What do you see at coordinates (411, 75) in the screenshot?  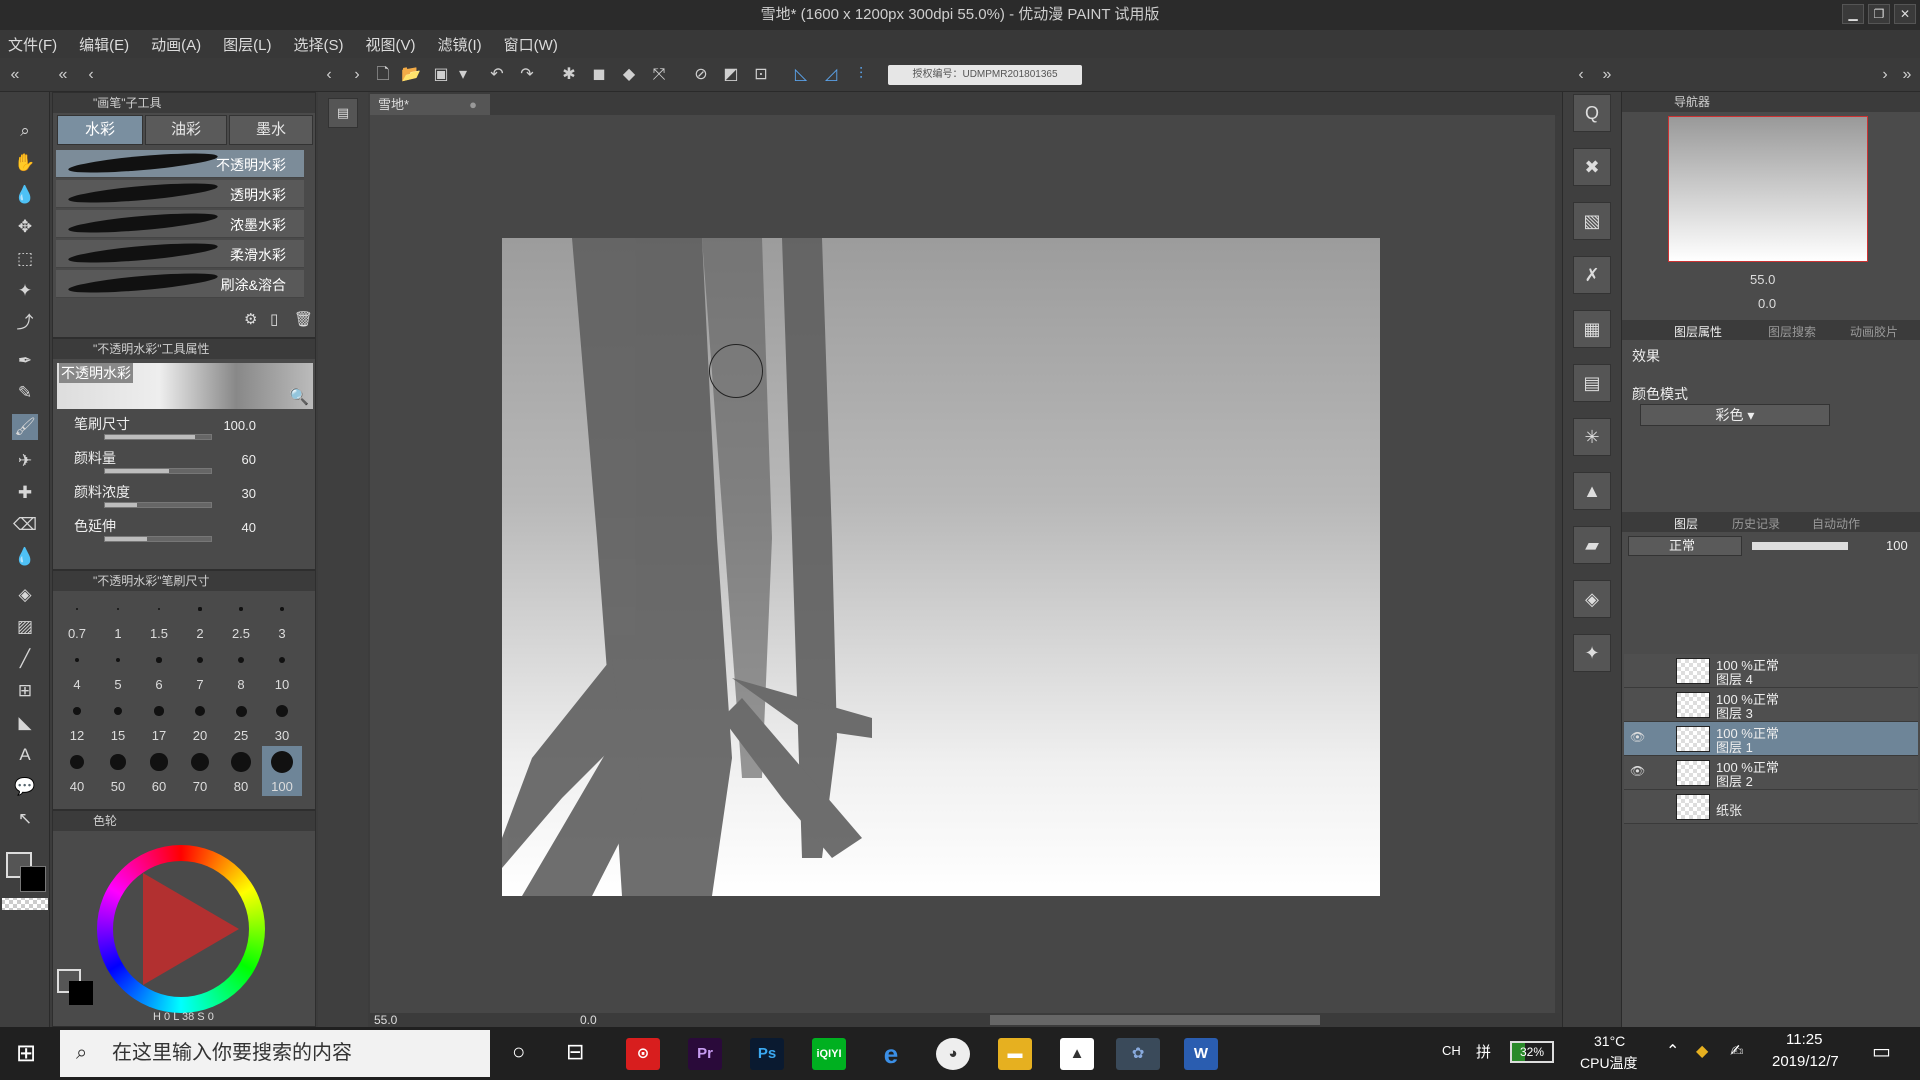 I see `open-file-icon: 📂` at bounding box center [411, 75].